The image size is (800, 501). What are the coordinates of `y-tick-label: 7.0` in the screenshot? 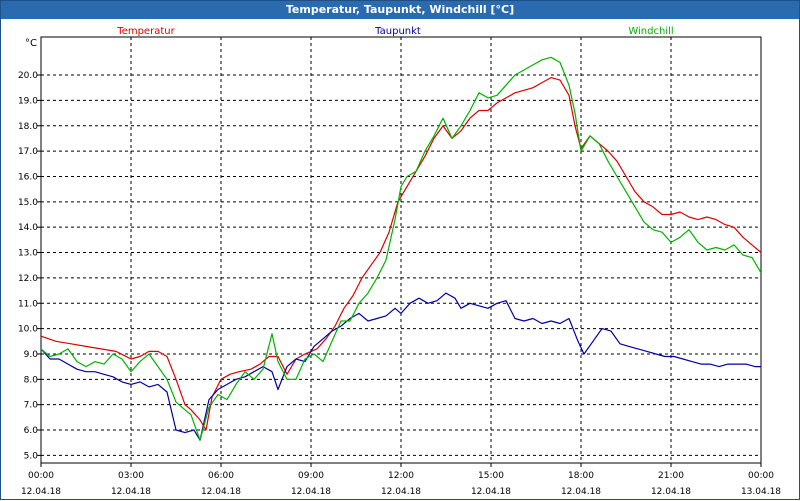 It's located at (31, 406).